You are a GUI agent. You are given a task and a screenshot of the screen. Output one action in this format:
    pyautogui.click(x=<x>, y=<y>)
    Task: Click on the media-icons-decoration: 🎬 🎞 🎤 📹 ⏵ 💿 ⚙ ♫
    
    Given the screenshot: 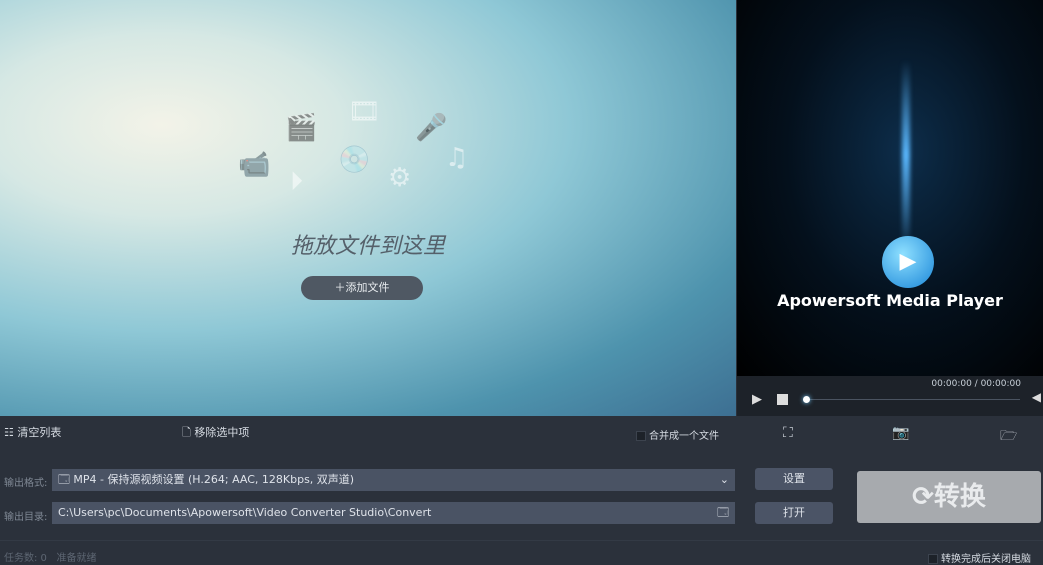 What is the action you would take?
    pyautogui.click(x=370, y=160)
    